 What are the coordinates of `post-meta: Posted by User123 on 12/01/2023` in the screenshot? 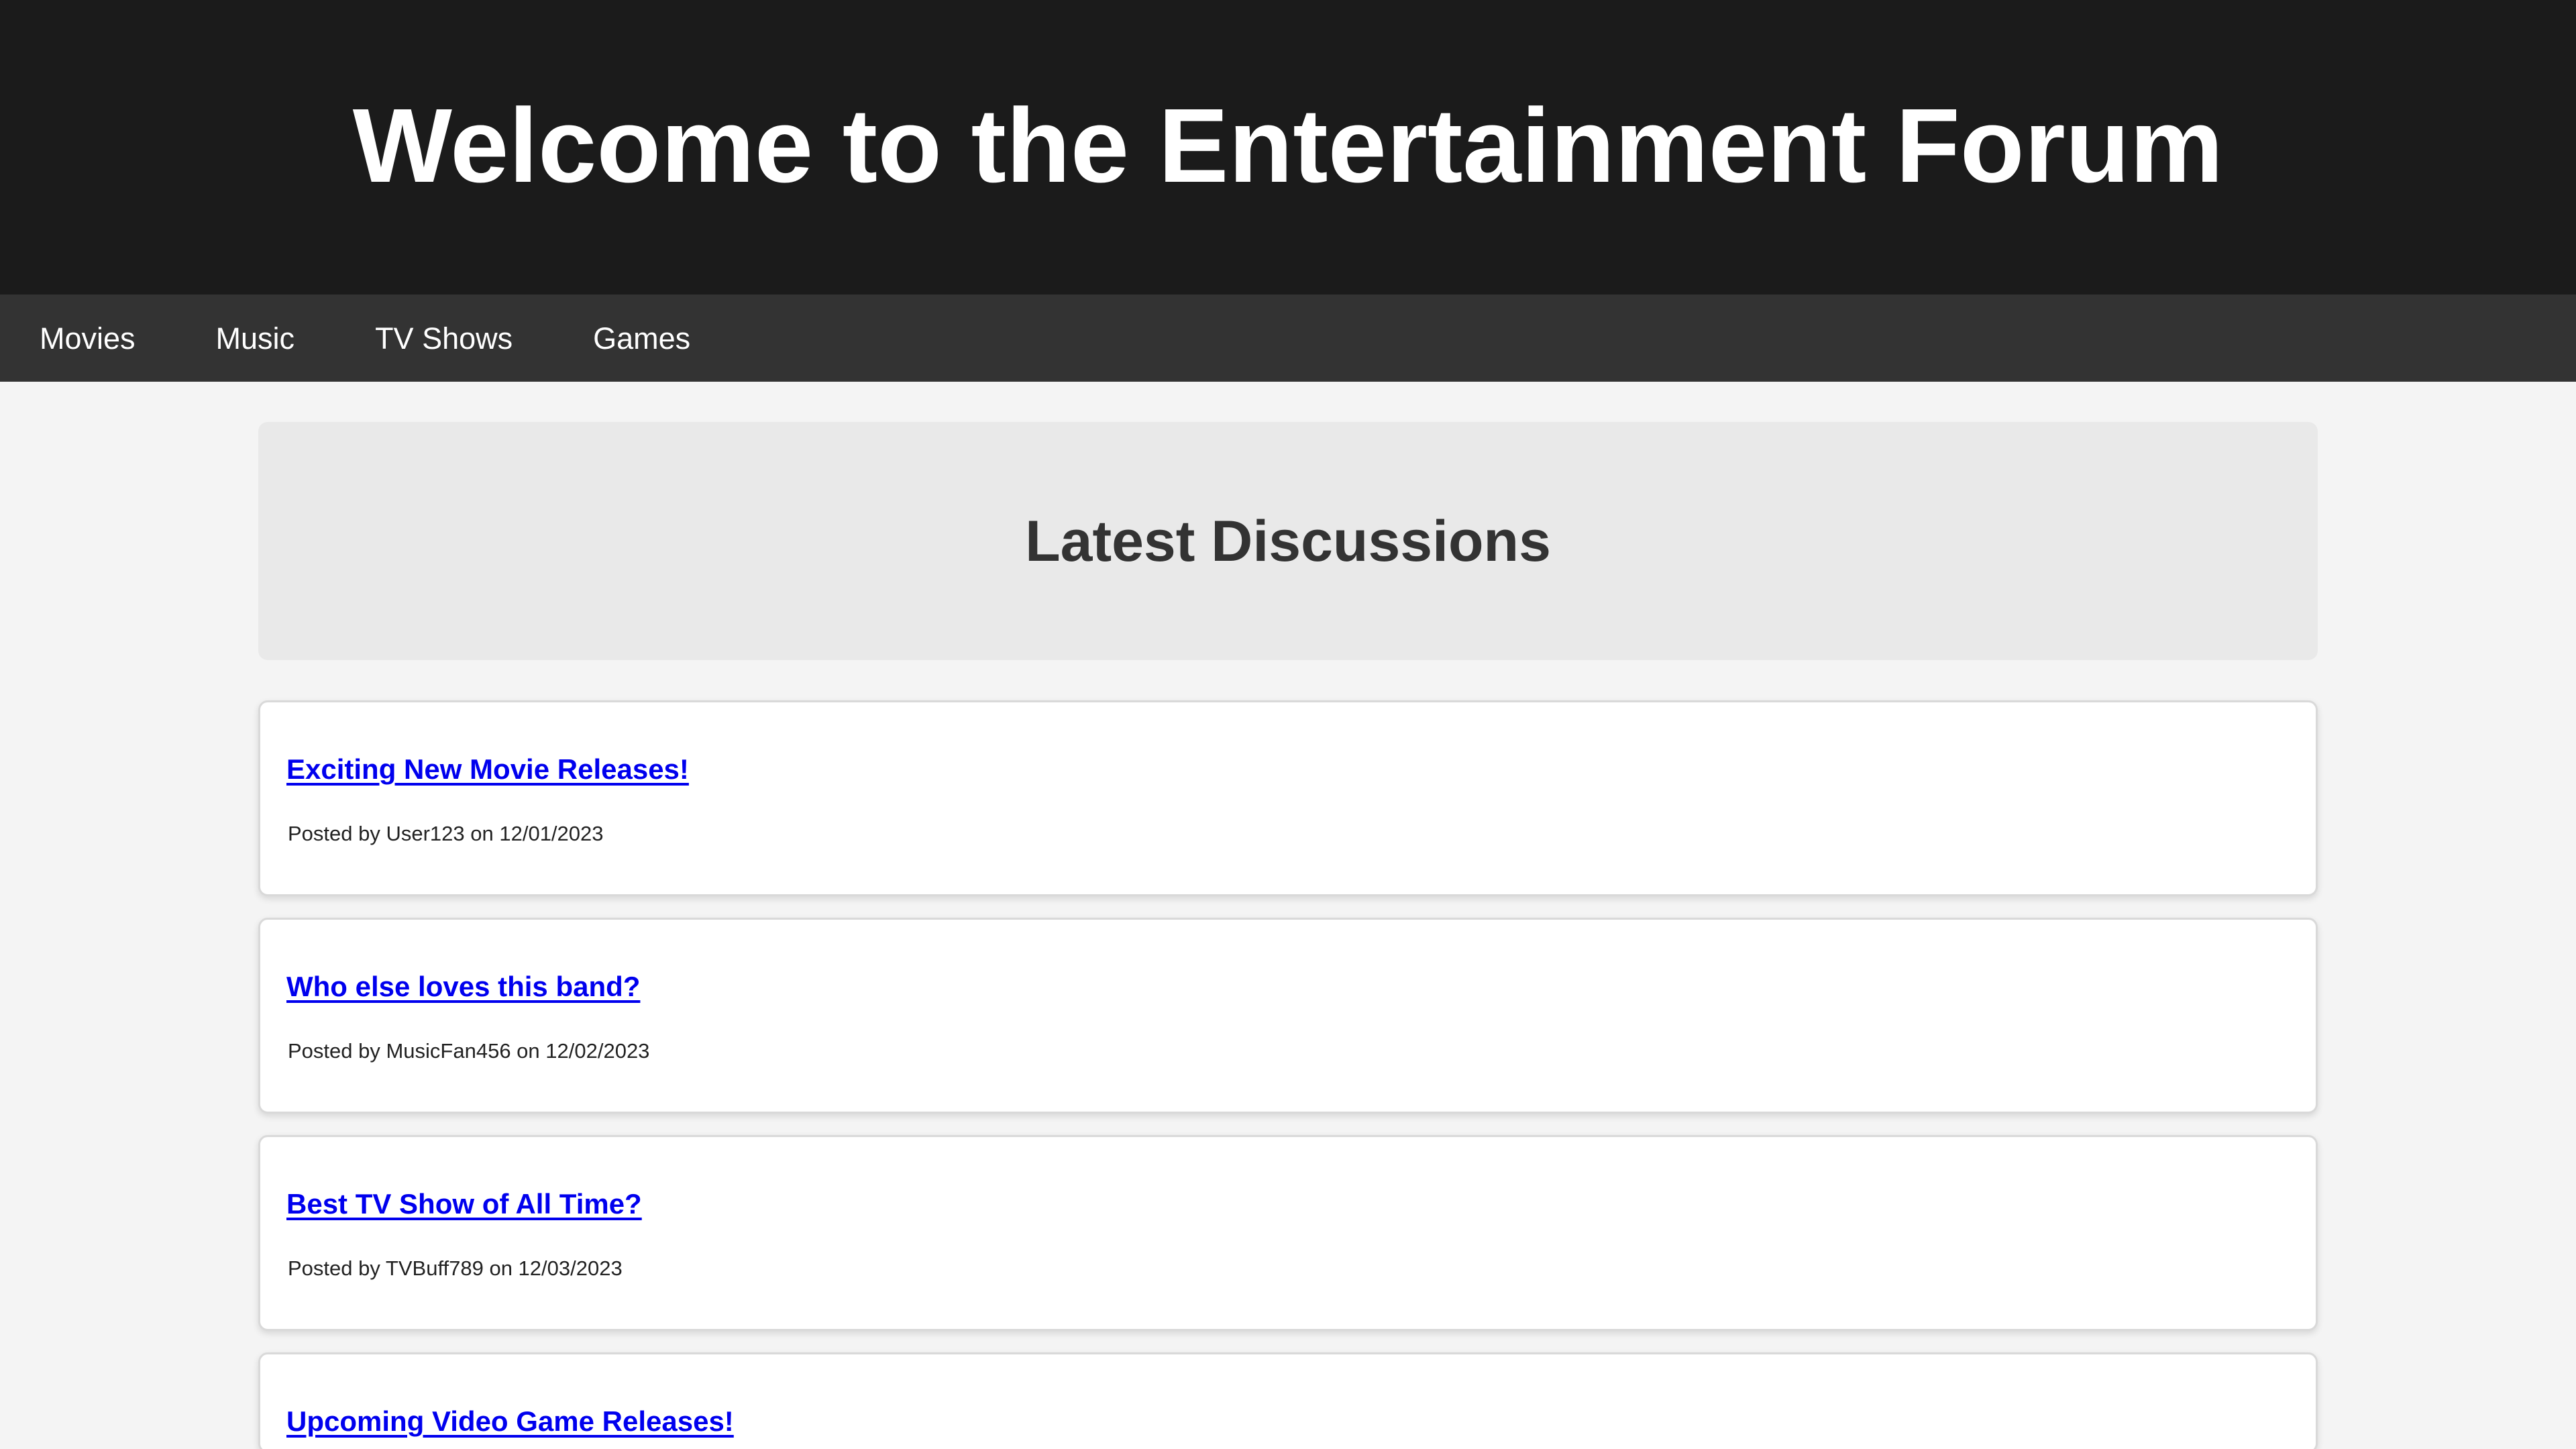 It's located at (446, 833).